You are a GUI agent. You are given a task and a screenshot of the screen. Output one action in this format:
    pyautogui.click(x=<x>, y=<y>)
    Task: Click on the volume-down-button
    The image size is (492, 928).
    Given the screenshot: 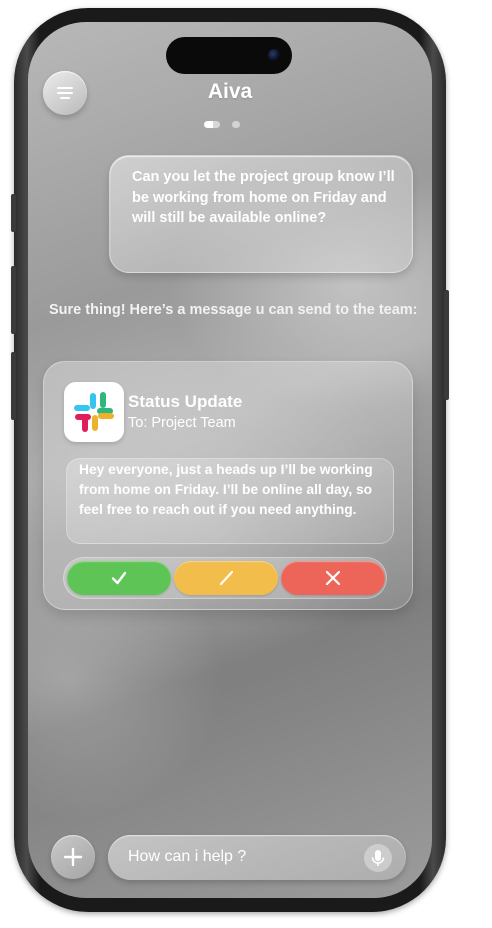 What is the action you would take?
    pyautogui.click(x=13, y=386)
    